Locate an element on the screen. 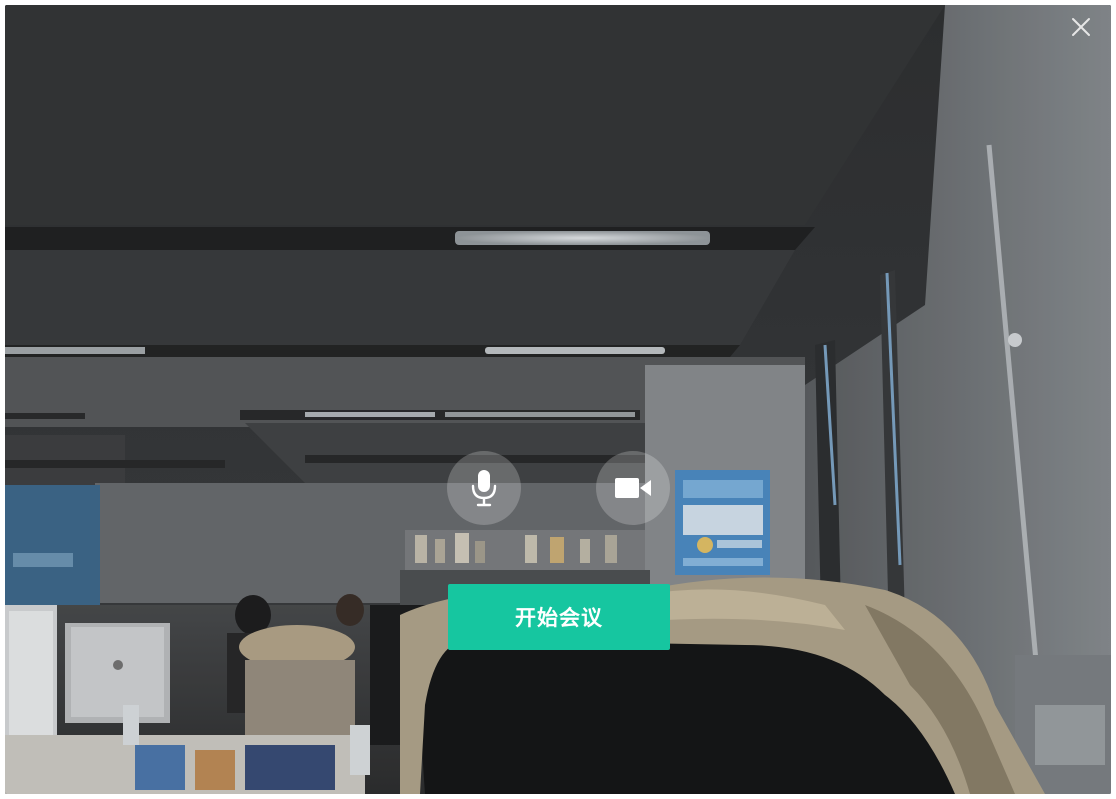  video-camera-icon is located at coordinates (633, 488).